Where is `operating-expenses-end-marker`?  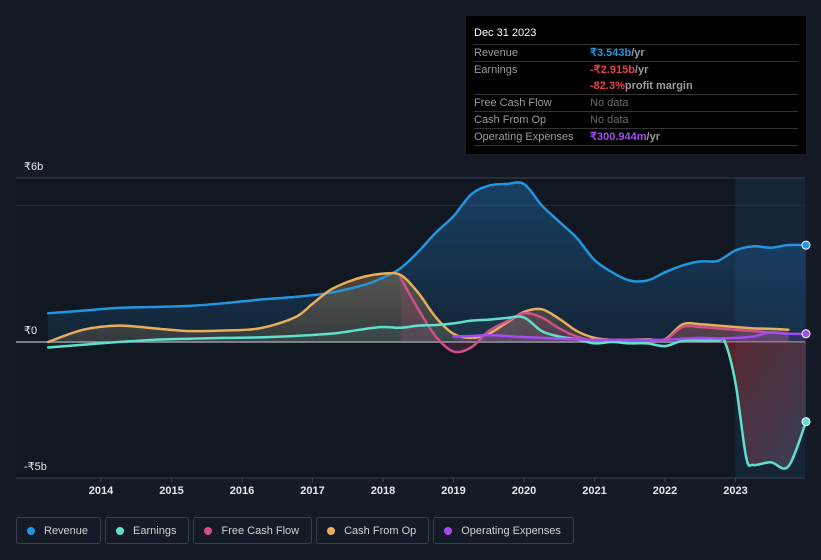 operating-expenses-end-marker is located at coordinates (806, 334).